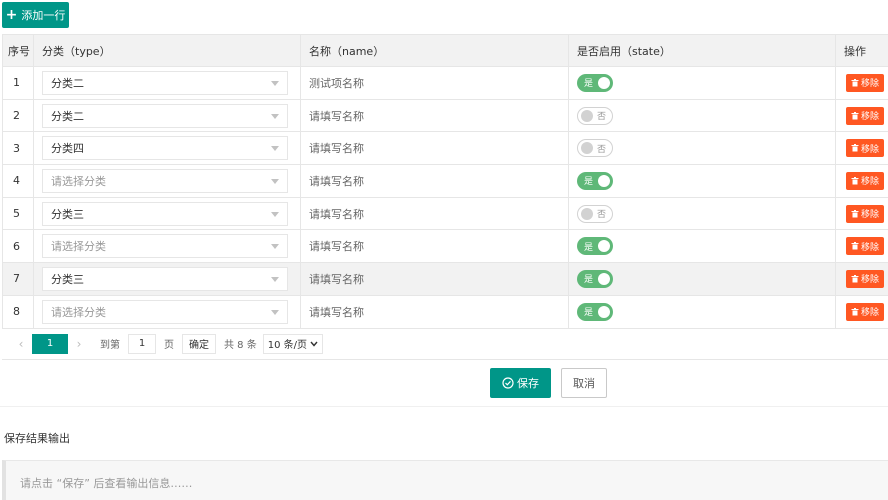  I want to click on add-row-button: + 添加一行, so click(35, 15).